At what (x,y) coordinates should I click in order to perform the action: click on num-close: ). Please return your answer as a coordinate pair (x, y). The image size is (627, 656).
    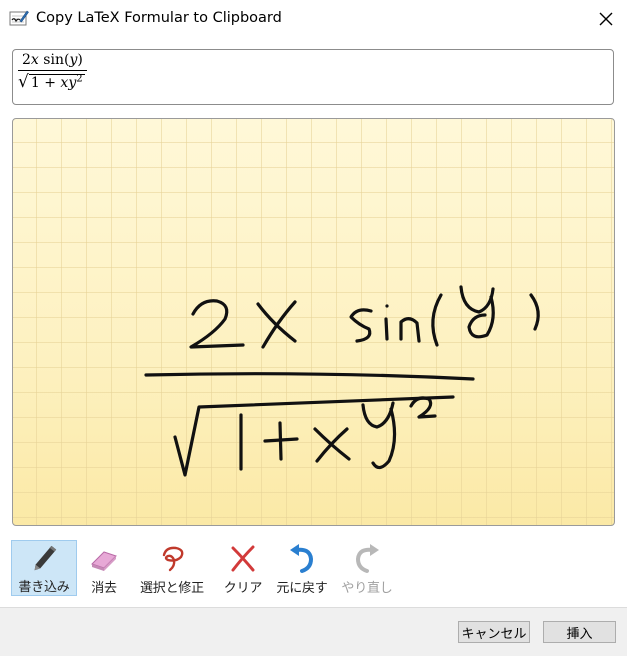
    Looking at the image, I should click on (80, 60).